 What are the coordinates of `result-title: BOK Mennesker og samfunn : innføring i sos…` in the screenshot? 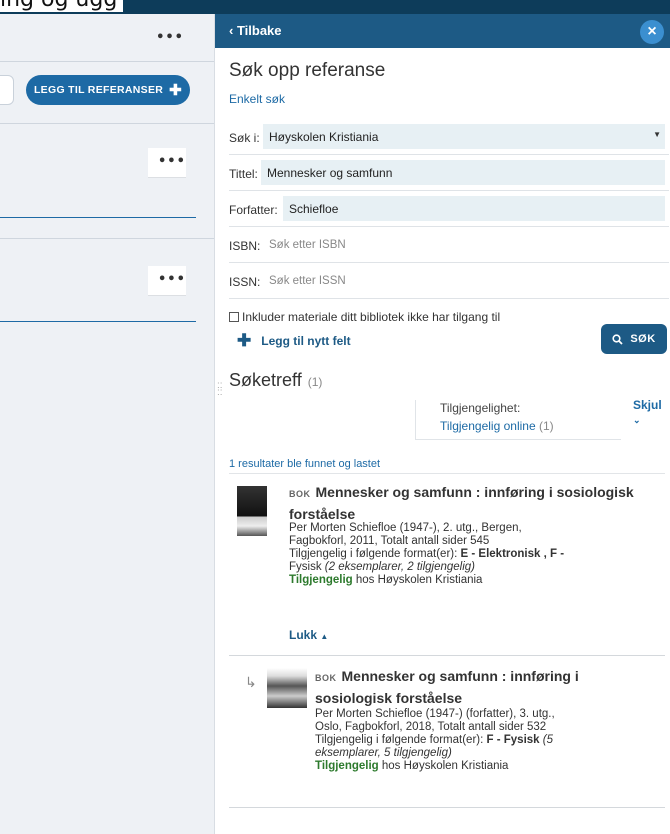 It's located at (486, 687).